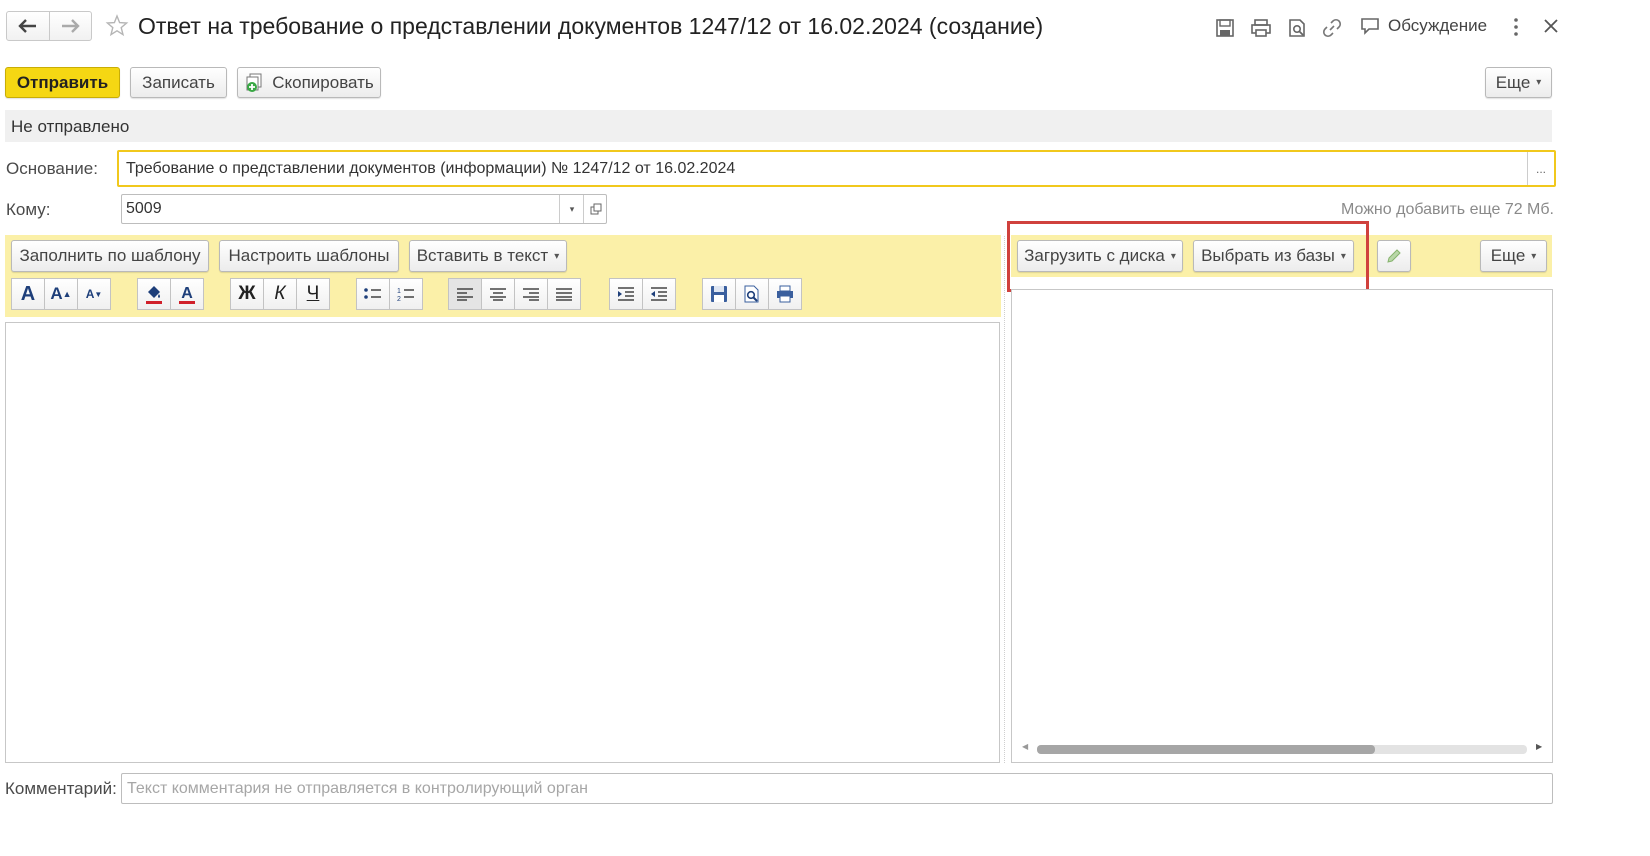 This screenshot has width=1650, height=856. I want to click on insert-text-label: Вставить в текст, so click(482, 255).